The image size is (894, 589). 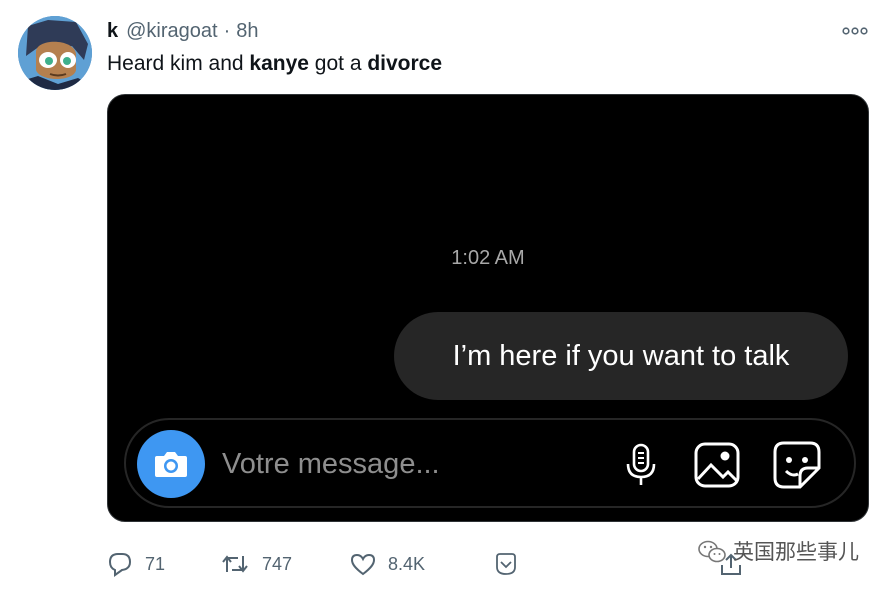 I want to click on message-composer, so click(x=490, y=463).